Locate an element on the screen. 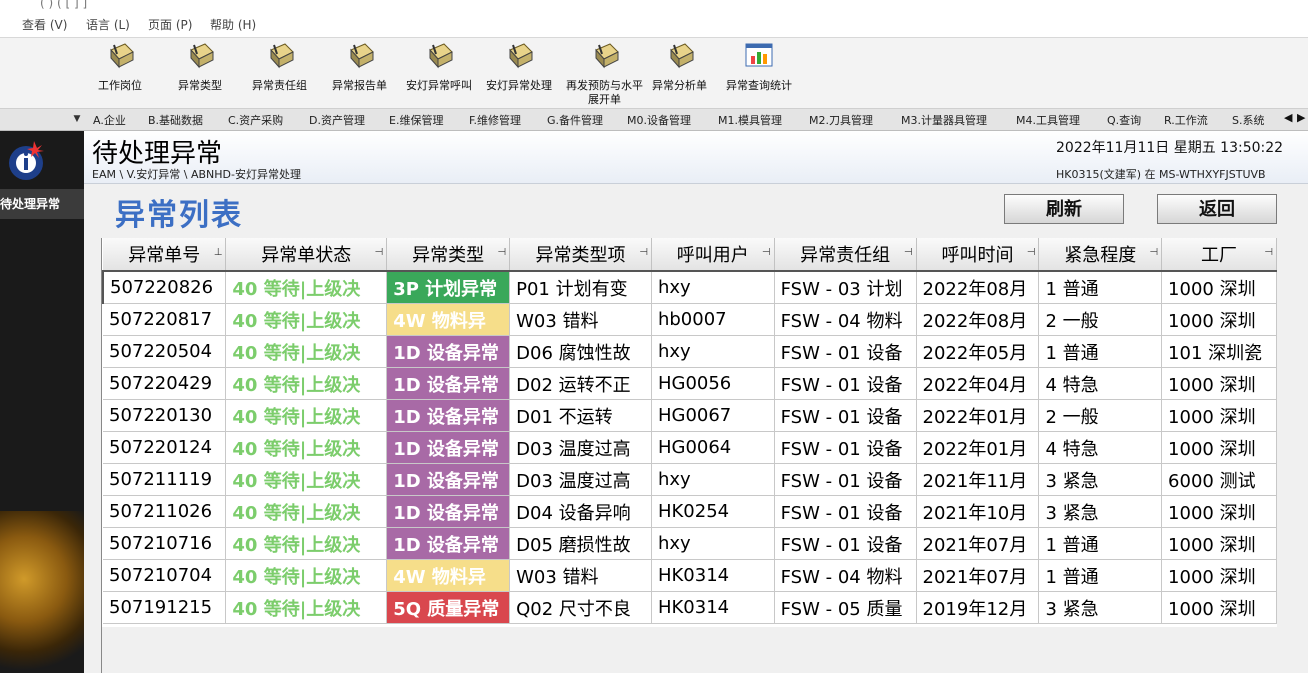 This screenshot has height=673, width=1308. tool-andon-call-button: 安灯异常呼叫 is located at coordinates (439, 66).